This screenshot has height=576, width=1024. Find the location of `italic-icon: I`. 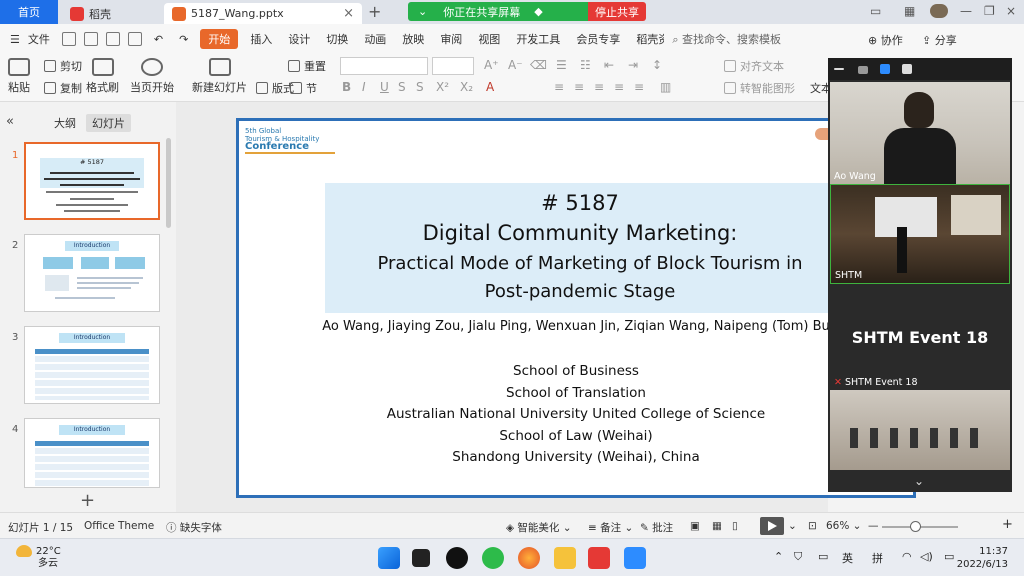

italic-icon: I is located at coordinates (364, 87).